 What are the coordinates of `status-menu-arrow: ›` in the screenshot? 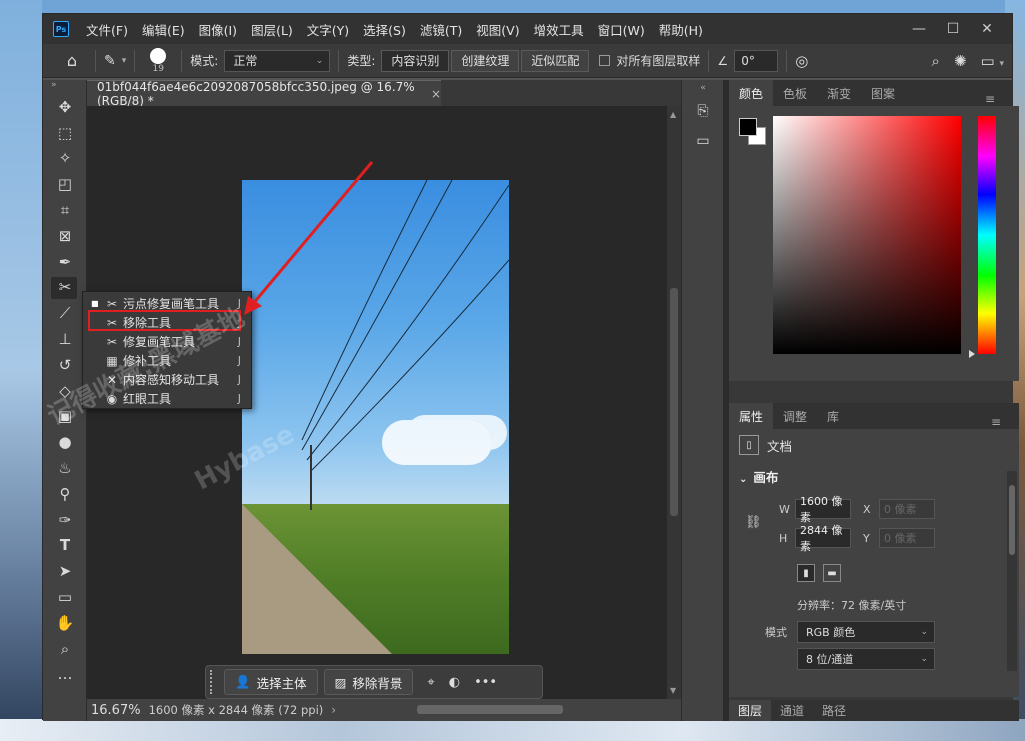 It's located at (333, 710).